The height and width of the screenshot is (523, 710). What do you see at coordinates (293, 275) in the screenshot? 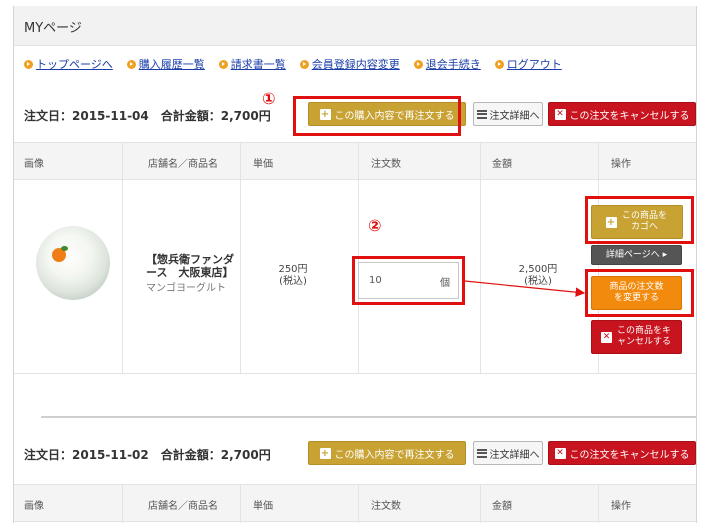
I see `unit-price: 250円 (税込)` at bounding box center [293, 275].